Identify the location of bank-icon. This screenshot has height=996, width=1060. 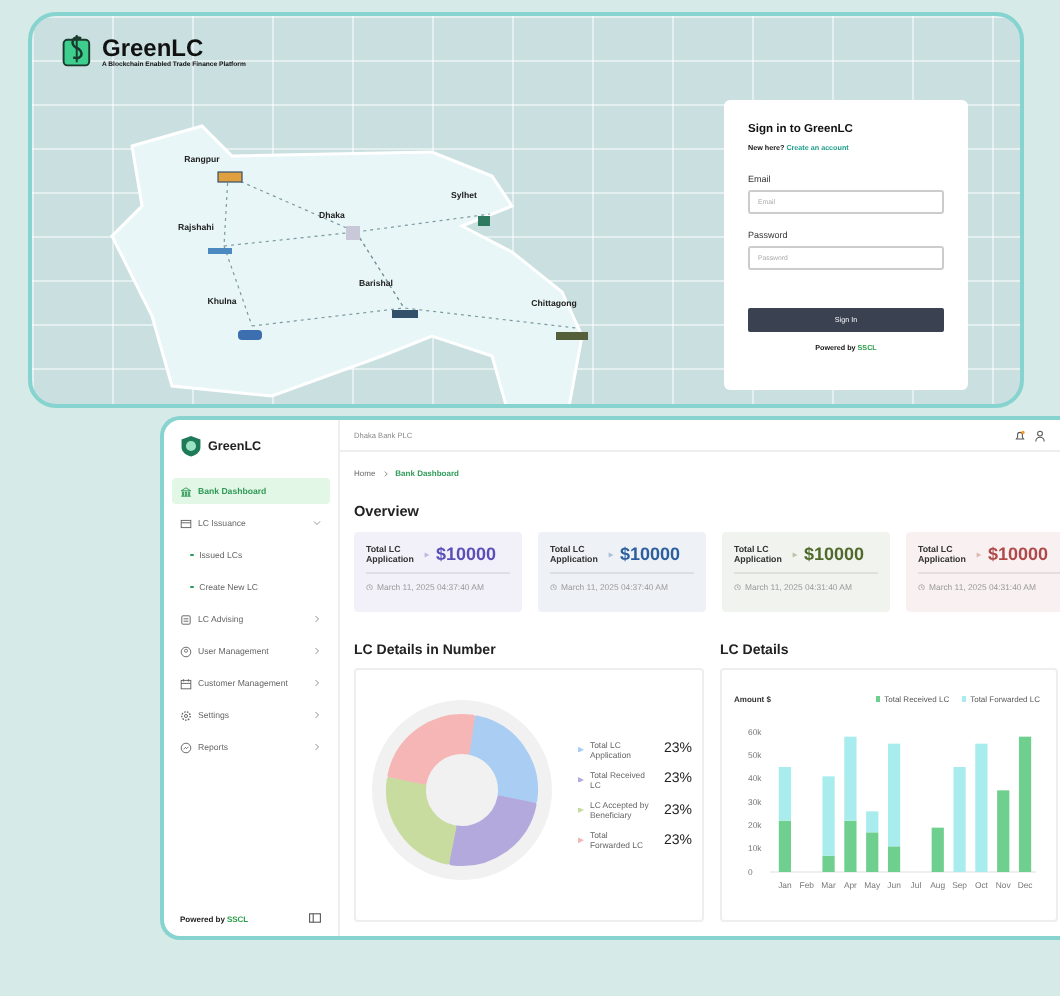
(186, 491).